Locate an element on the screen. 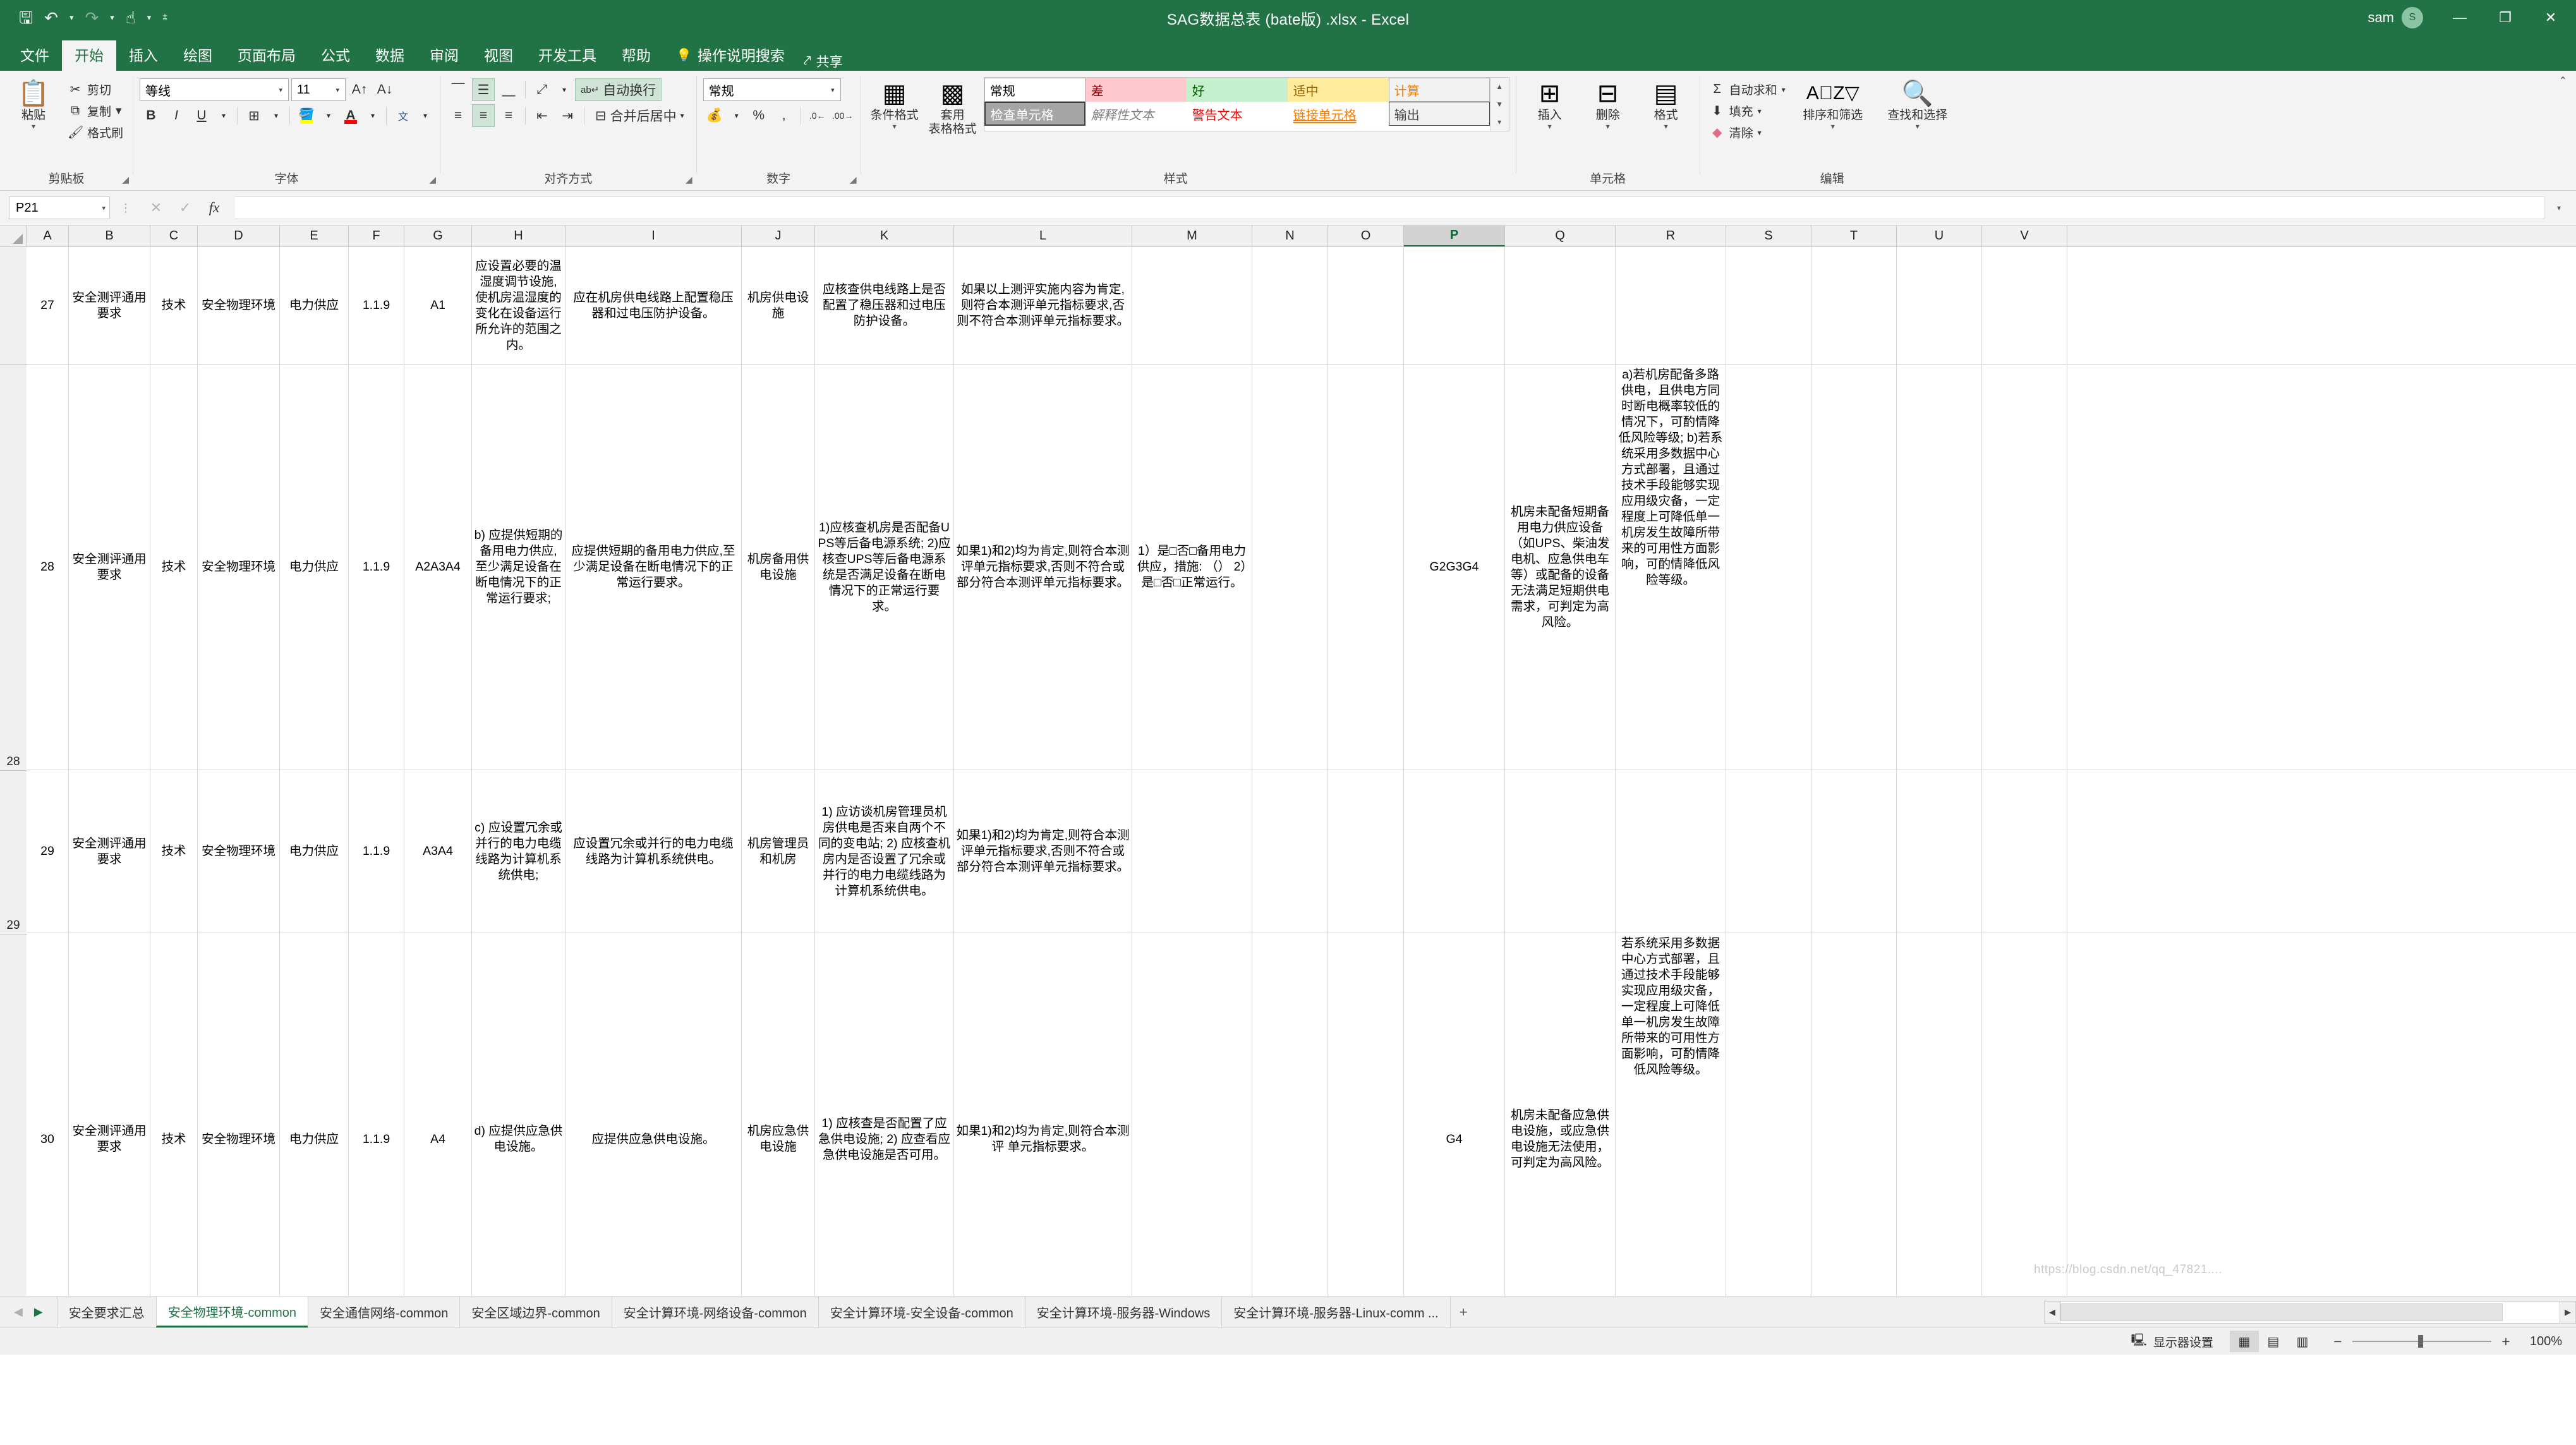 The width and height of the screenshot is (2576, 1445). save-icon: 🖫 is located at coordinates (26, 17).